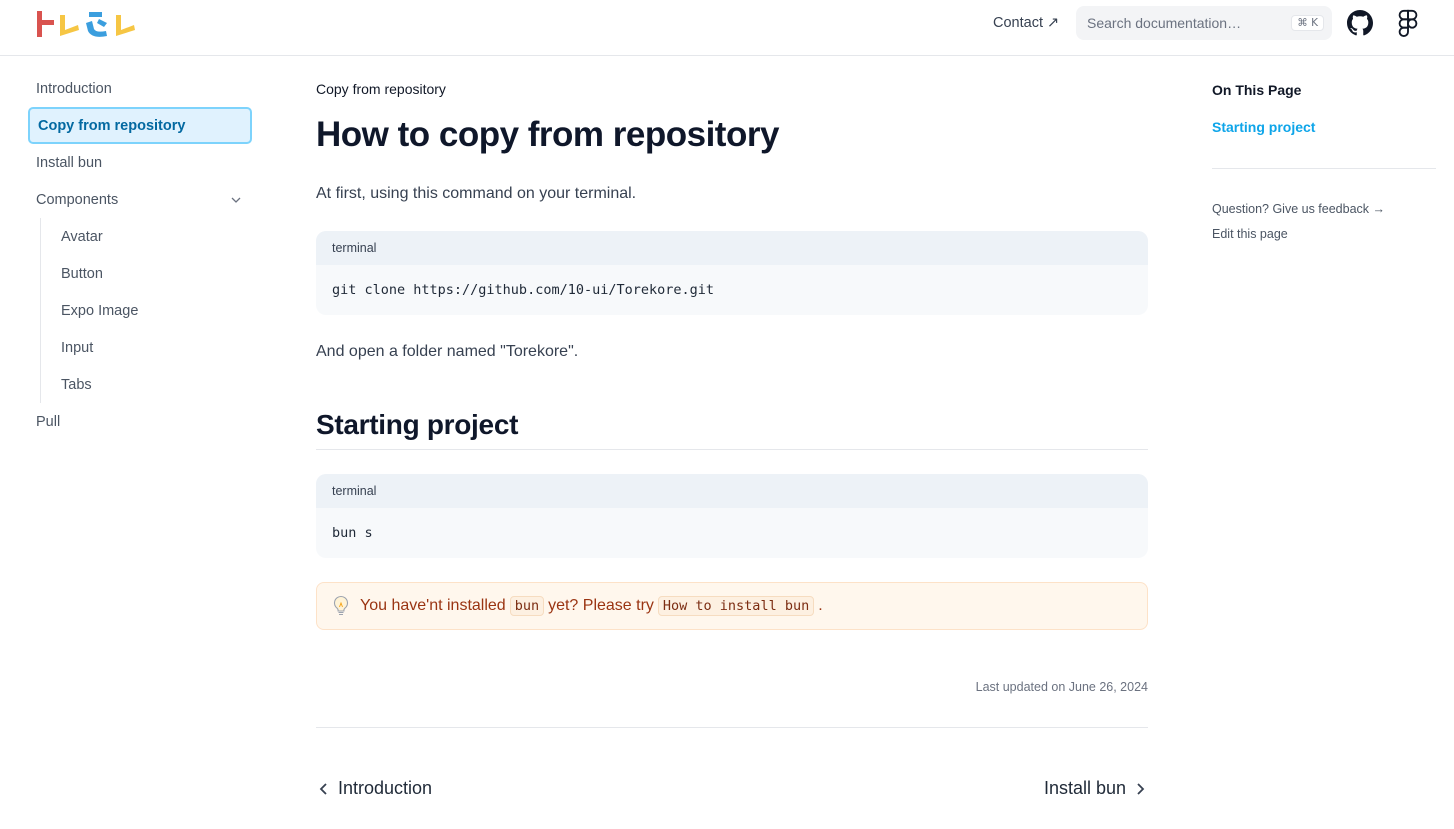 This screenshot has width=1454, height=829. I want to click on lightbulb-icon, so click(341, 605).